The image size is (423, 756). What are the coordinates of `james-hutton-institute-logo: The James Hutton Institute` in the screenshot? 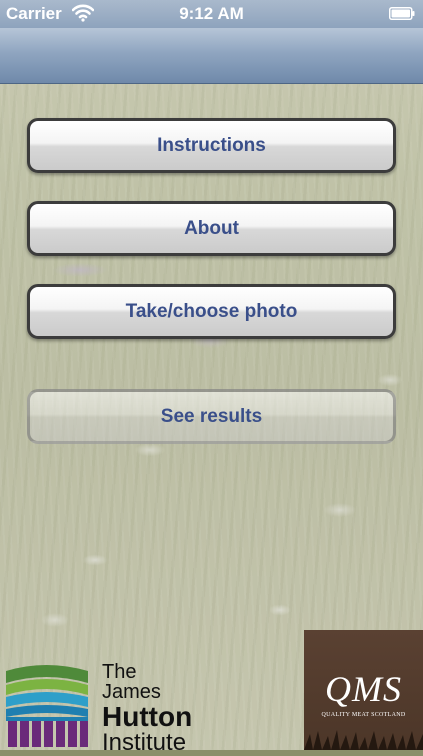 It's located at (100, 706).